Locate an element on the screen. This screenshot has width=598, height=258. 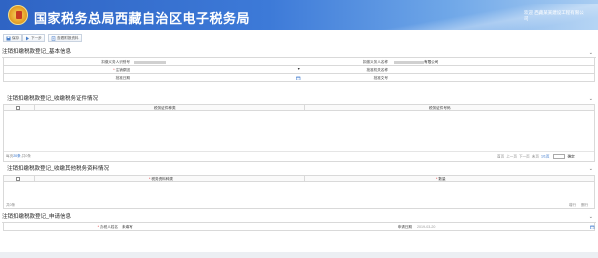
contact-value: 未填写 is located at coordinates (127, 227).